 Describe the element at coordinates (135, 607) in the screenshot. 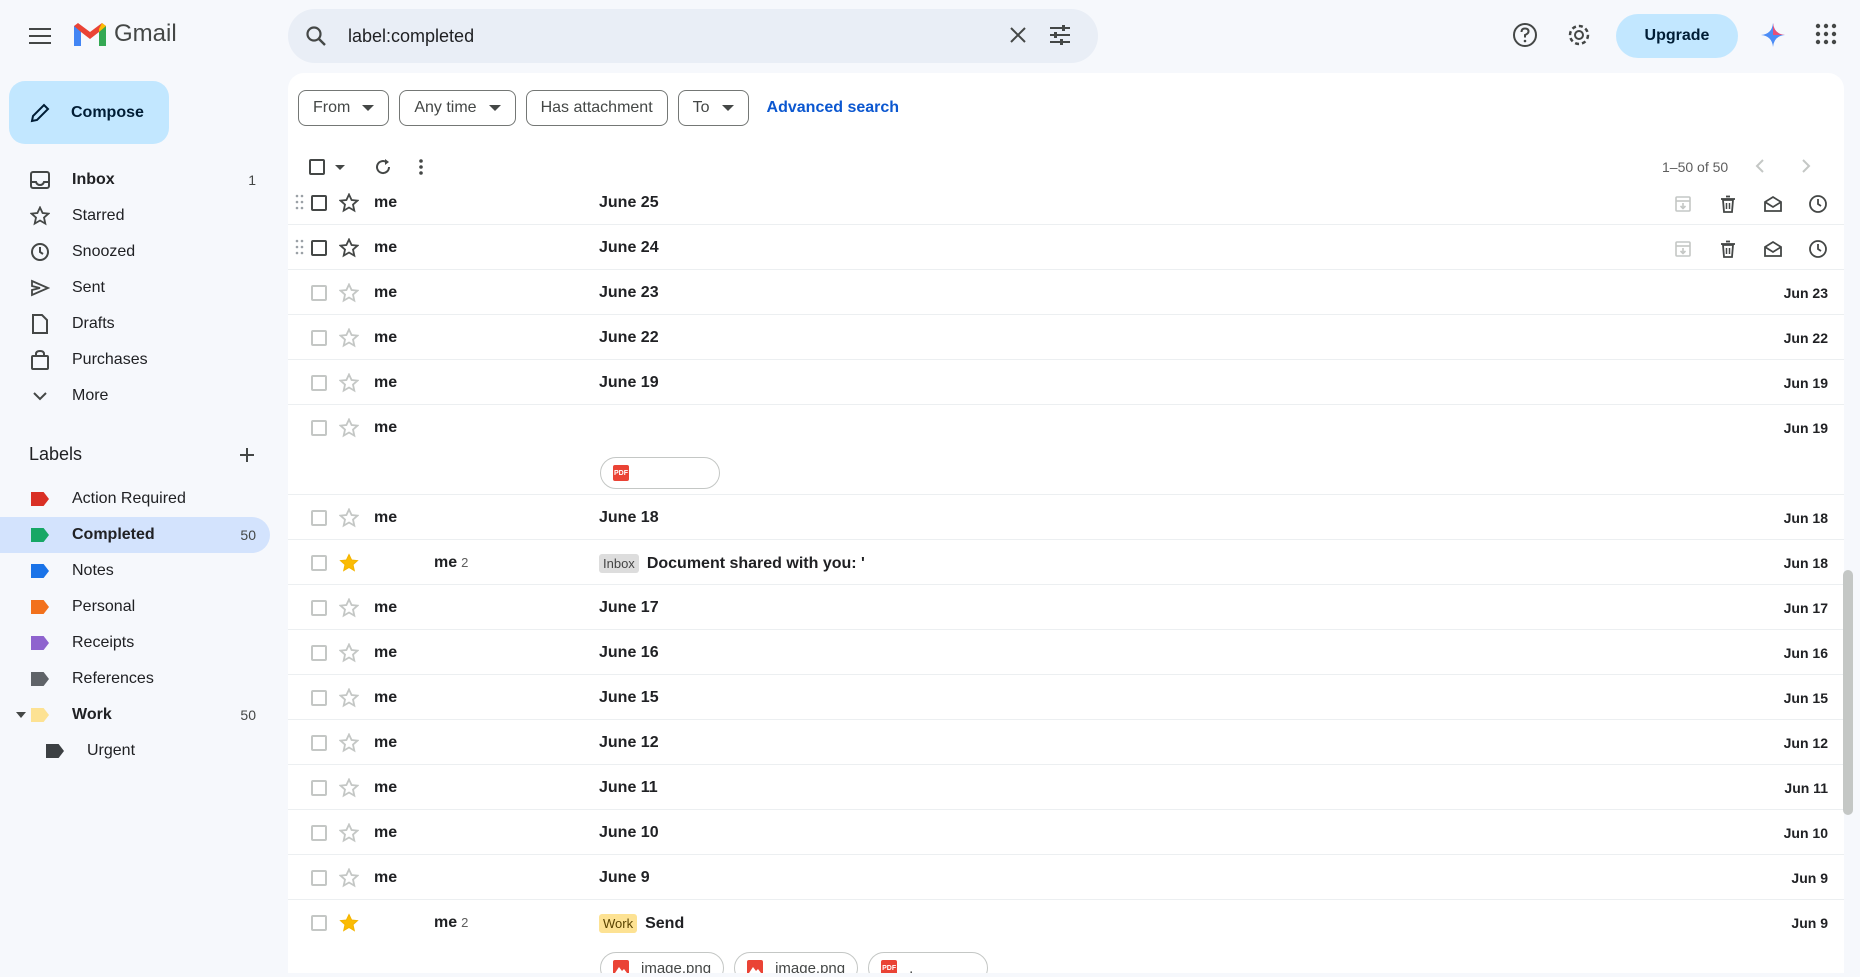

I see `label-personal: Personal` at that location.